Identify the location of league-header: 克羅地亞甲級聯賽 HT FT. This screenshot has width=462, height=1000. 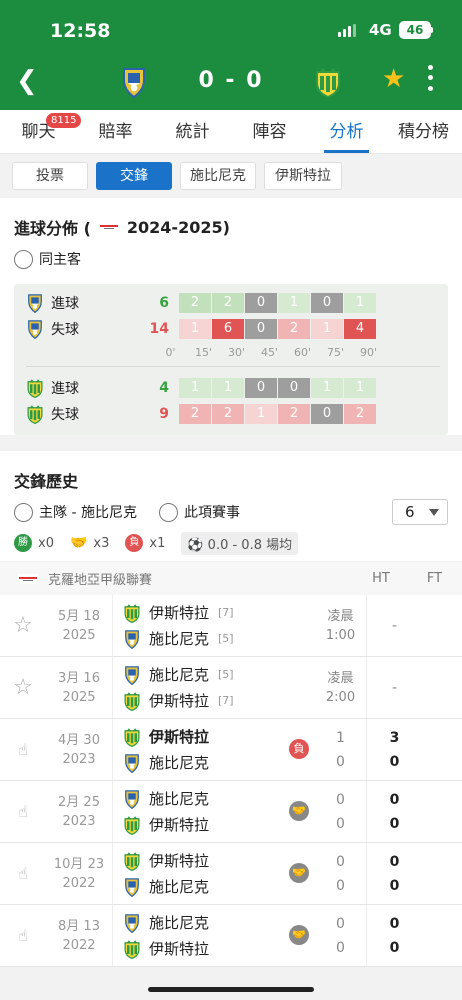
(231, 578).